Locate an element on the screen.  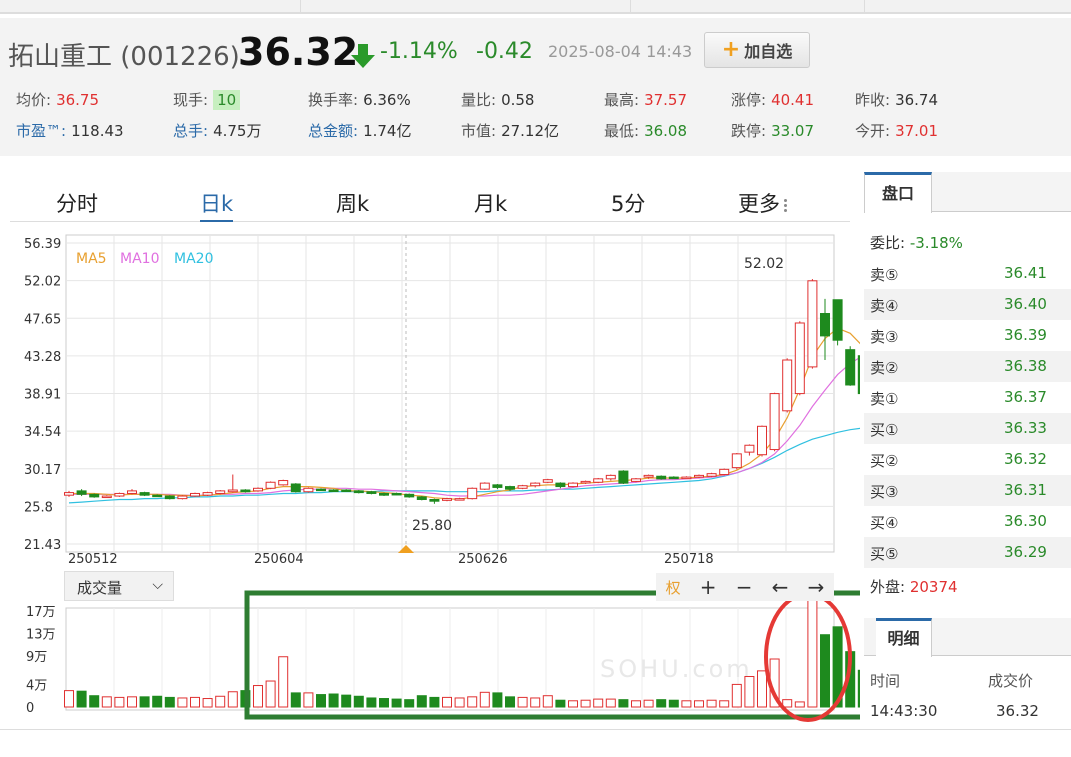
stat-label: 总金额: is located at coordinates (333, 131).